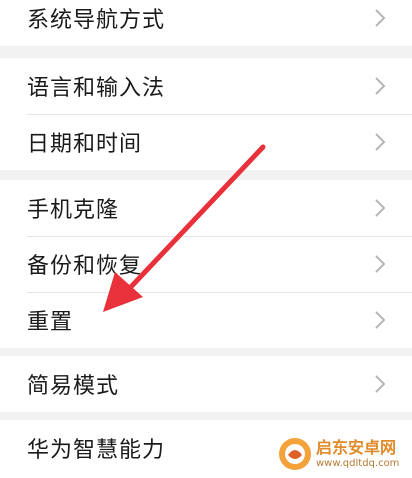 This screenshot has width=412, height=478. What do you see at coordinates (356, 447) in the screenshot?
I see `watermark-name: 启东安卓网` at bounding box center [356, 447].